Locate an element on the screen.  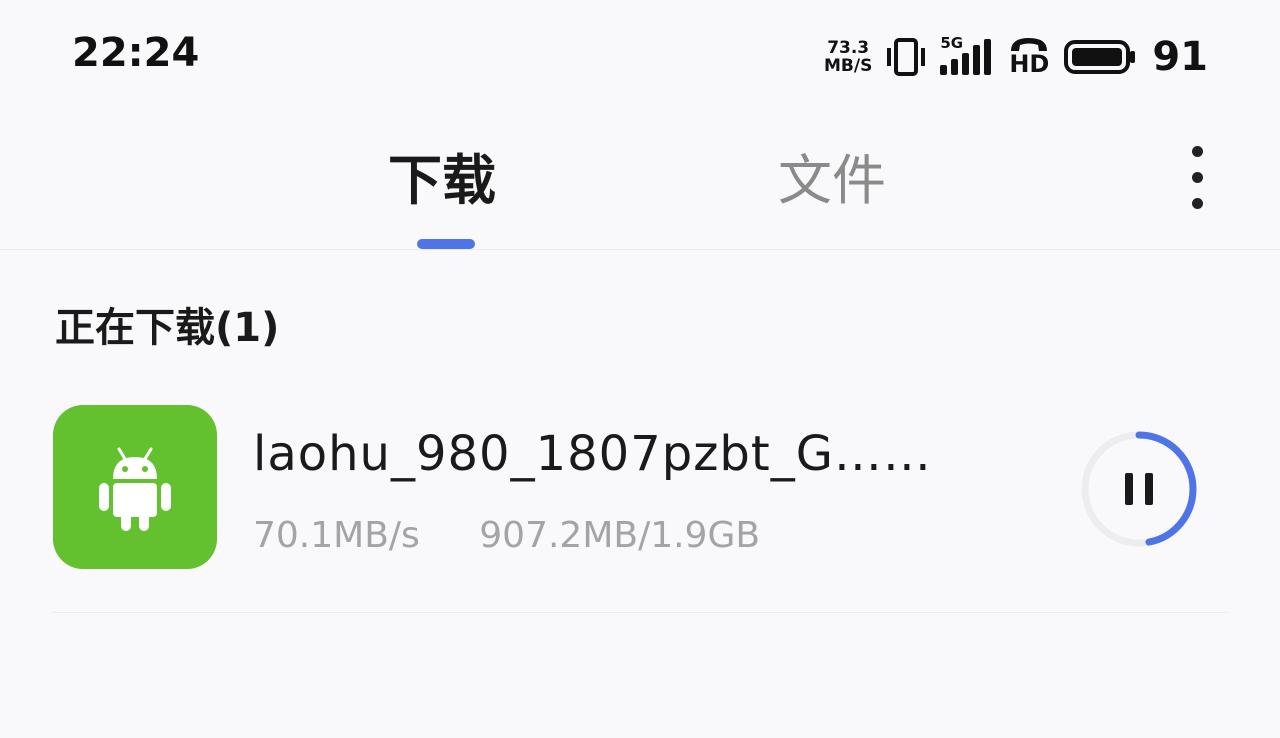
download-meta: 70.1MB/s 907.2MB/1.9GB is located at coordinates (506, 535).